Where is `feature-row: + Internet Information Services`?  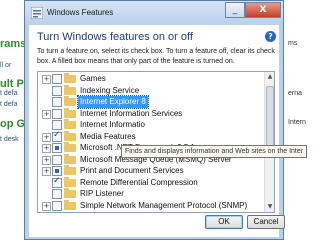 feature-row: + Internet Information Services is located at coordinates (151, 113).